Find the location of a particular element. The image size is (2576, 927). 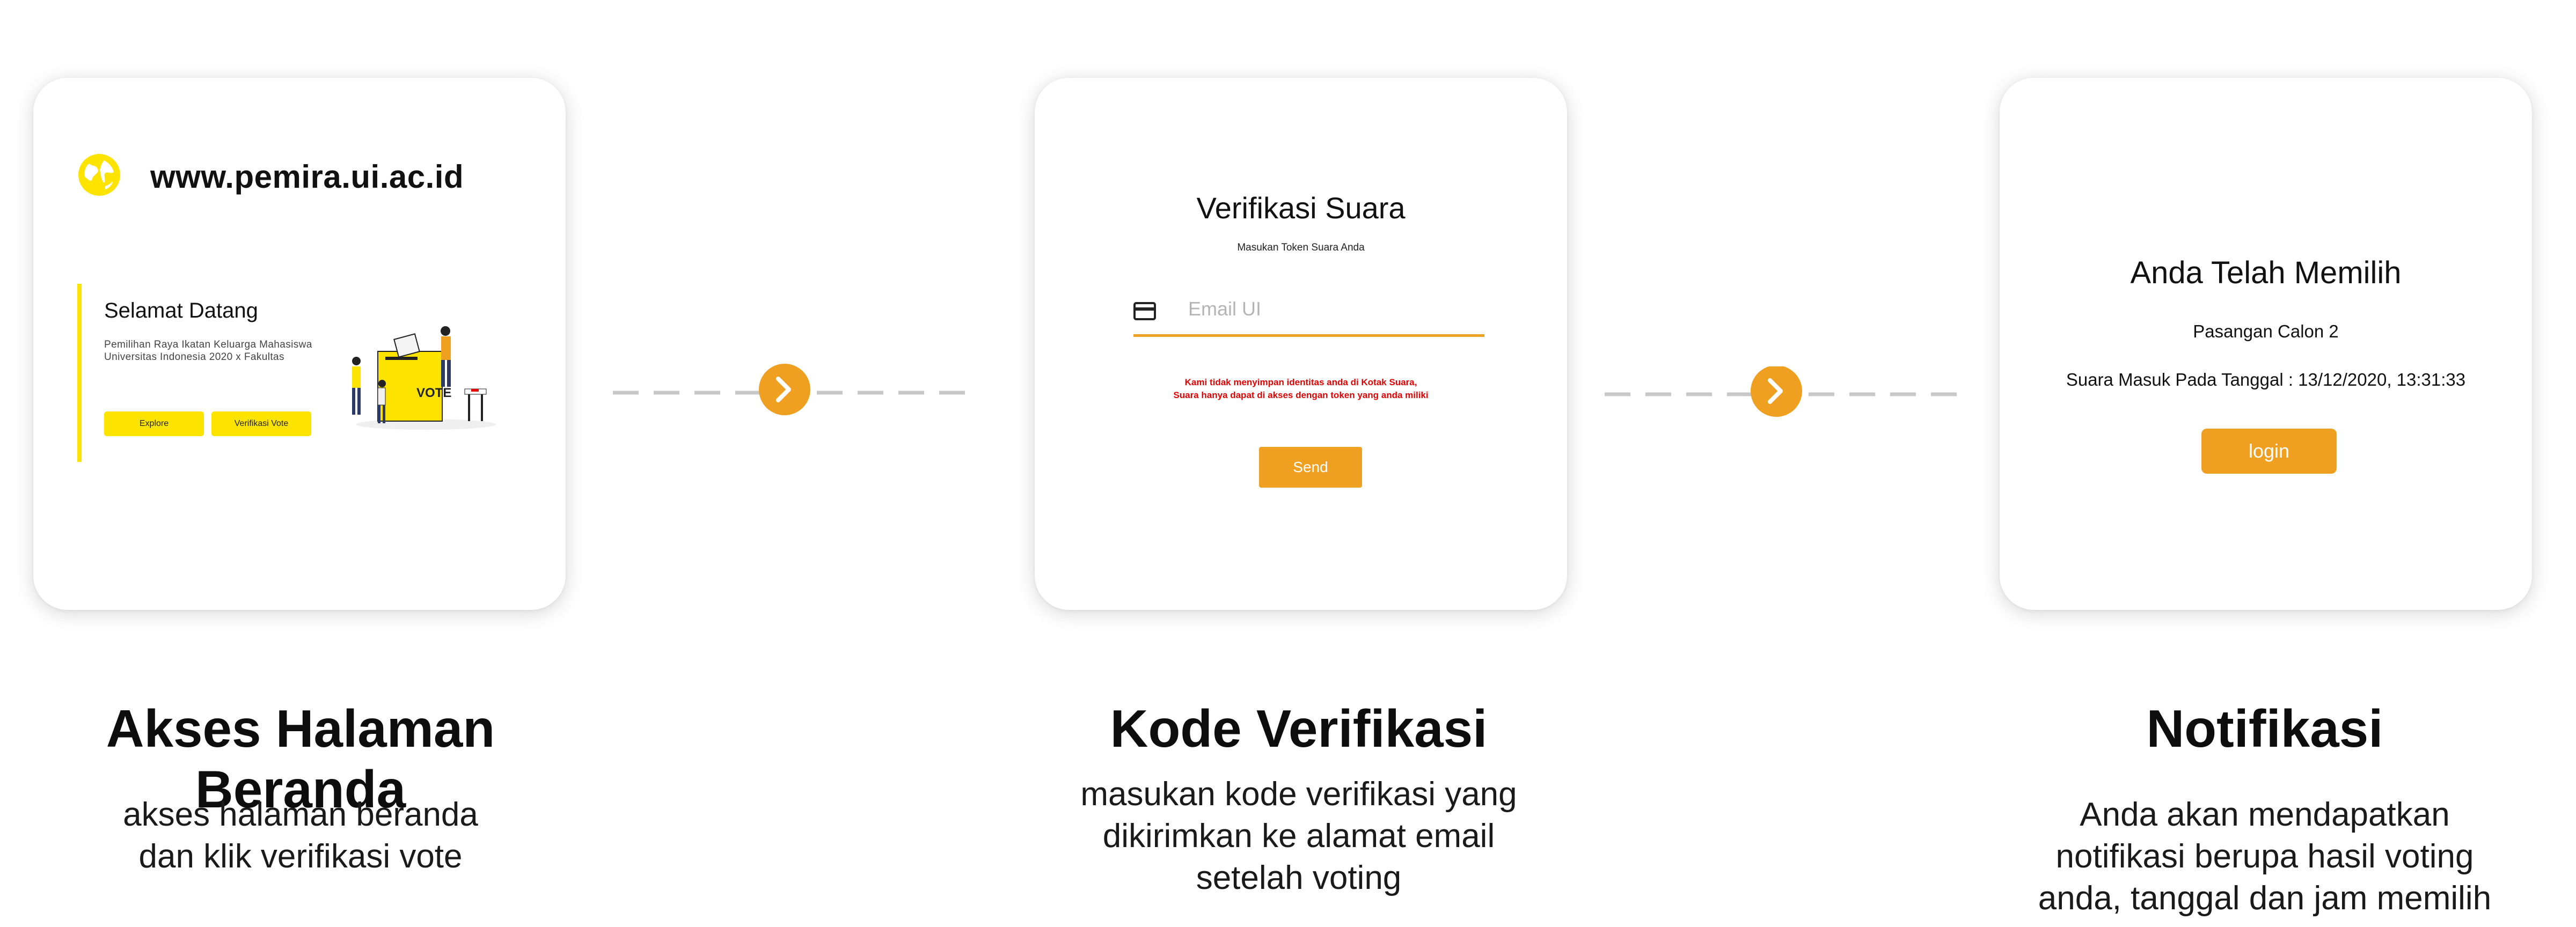

globe-icon is located at coordinates (99, 175).